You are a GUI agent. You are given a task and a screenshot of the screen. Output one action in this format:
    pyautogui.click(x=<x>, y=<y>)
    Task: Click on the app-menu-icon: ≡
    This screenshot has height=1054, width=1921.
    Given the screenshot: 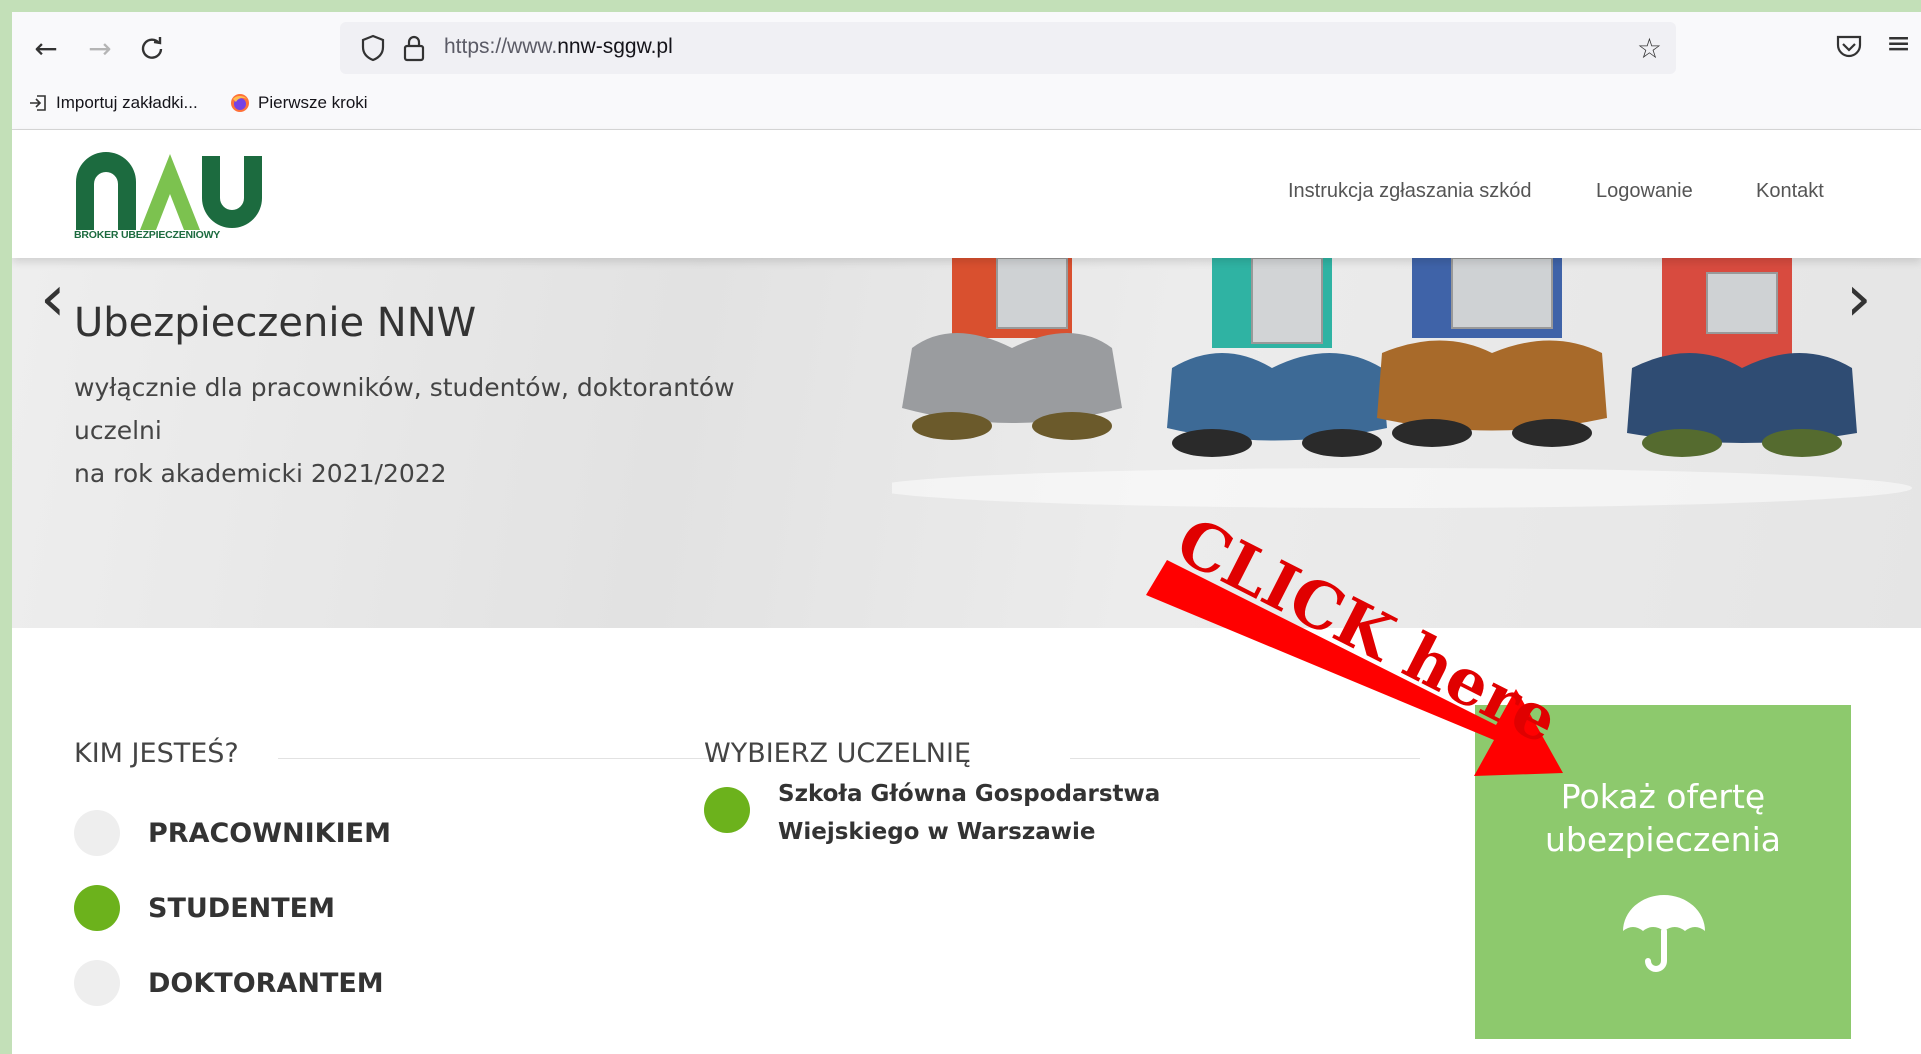 What is the action you would take?
    pyautogui.click(x=1898, y=43)
    